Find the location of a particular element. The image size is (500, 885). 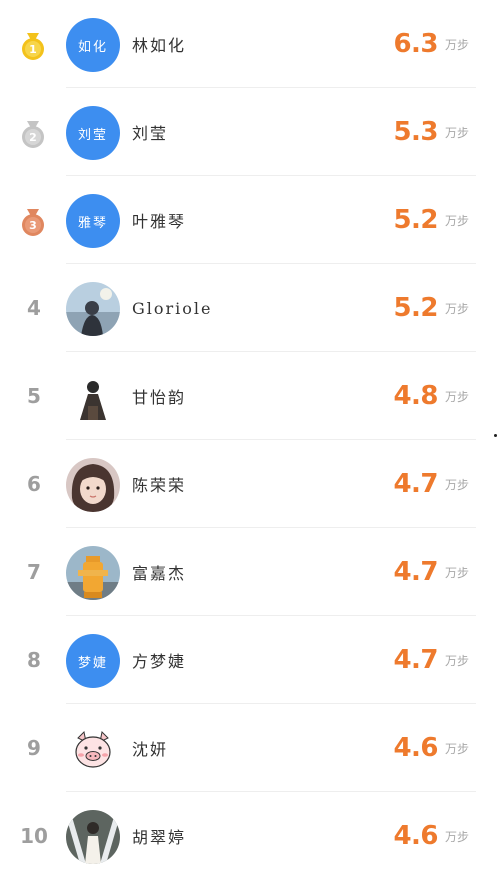

avatar: 如化 is located at coordinates (93, 45).